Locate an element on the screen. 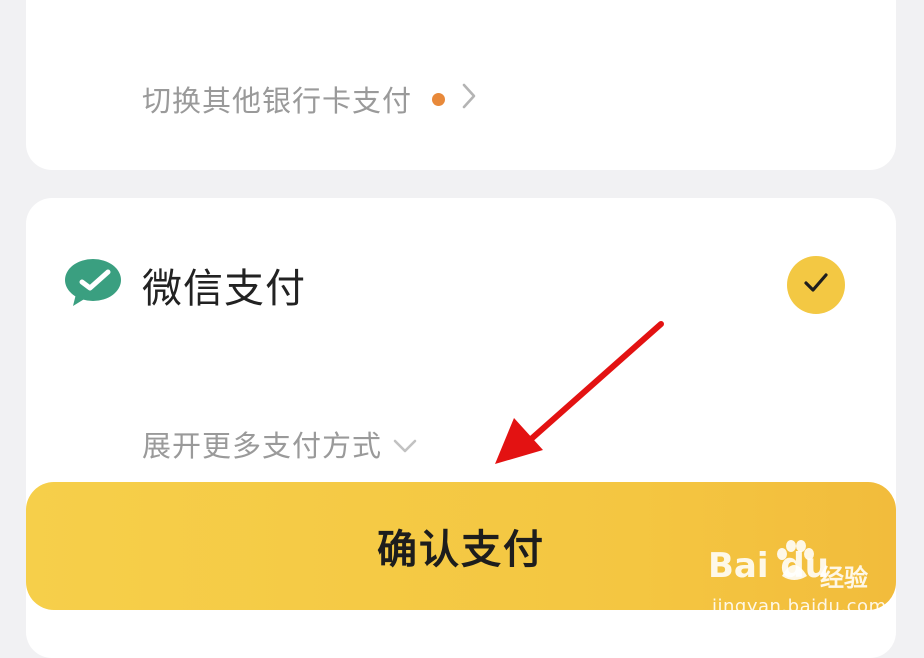 The image size is (924, 658). expand-more-payment-methods: 展开更多支付方式 is located at coordinates (280, 444).